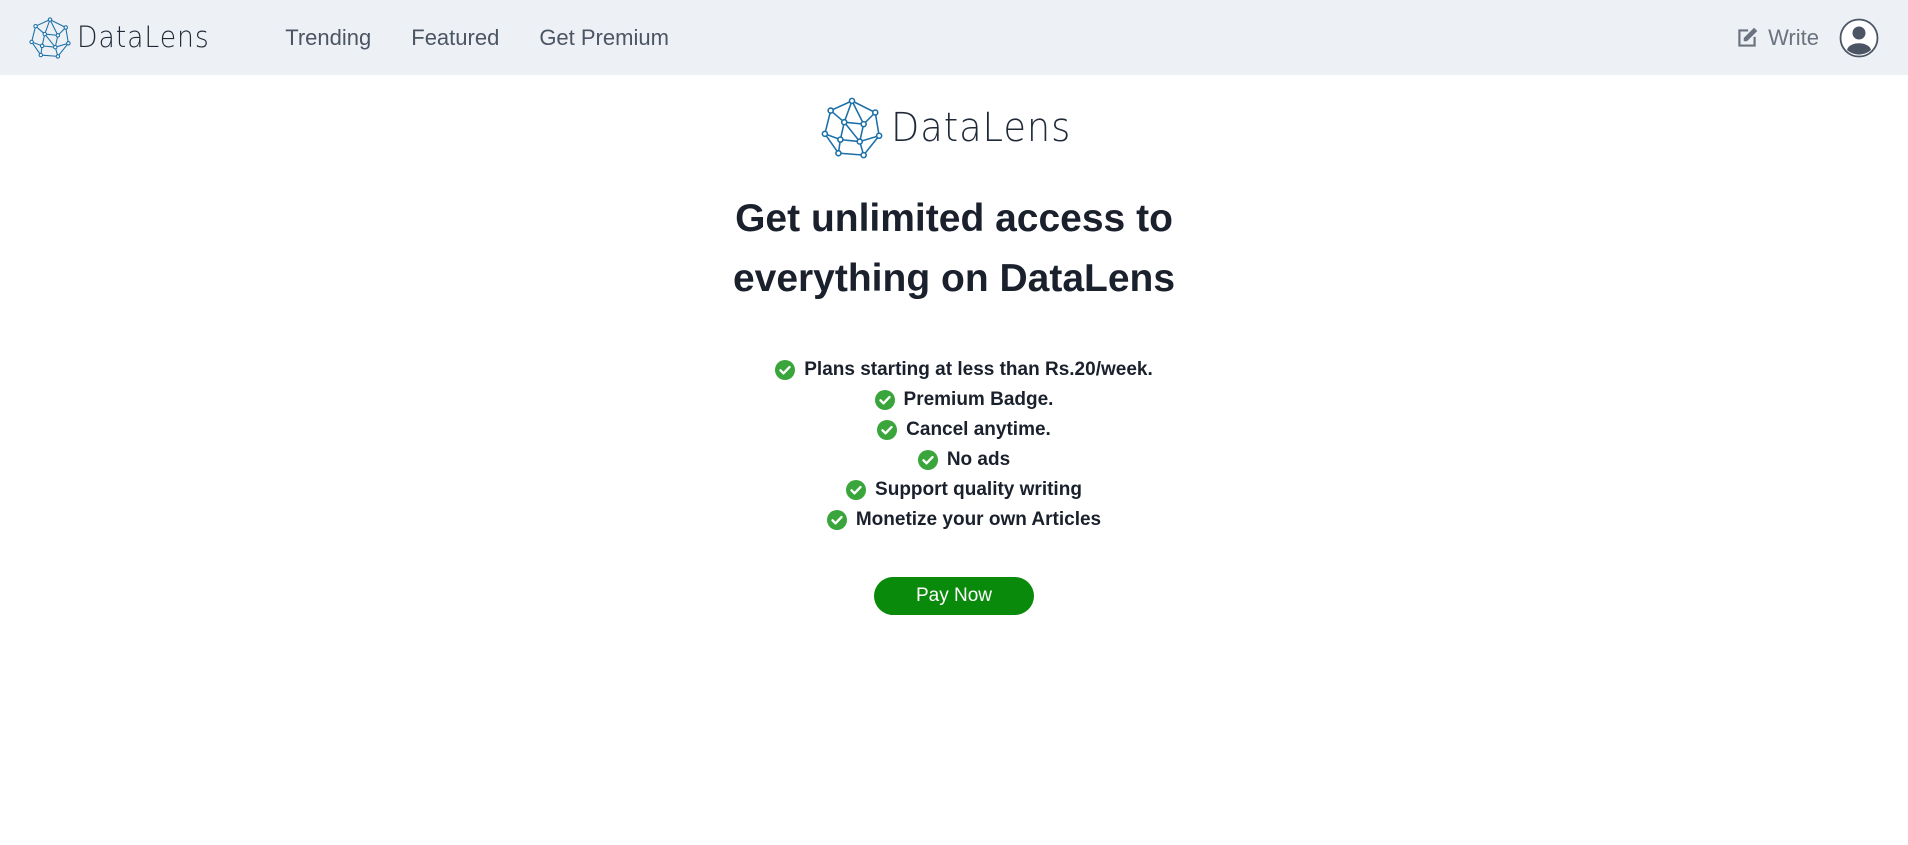  I want to click on feature-item: Premium Badge., so click(964, 400).